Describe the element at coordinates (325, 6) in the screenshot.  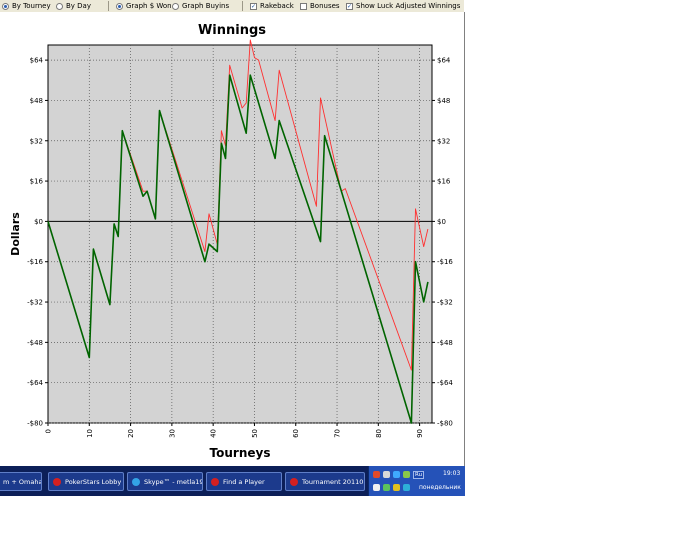
I see `bonuses-label: Bonuses` at that location.